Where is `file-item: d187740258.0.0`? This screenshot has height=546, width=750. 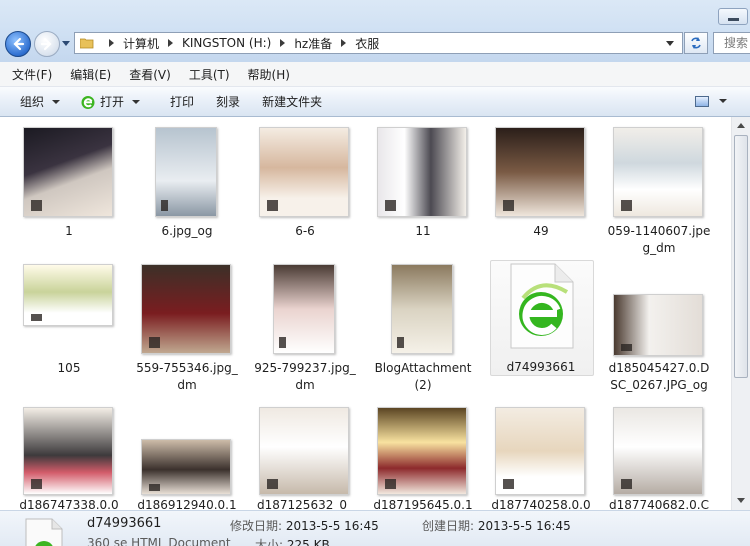
file-item: d187740258.0.0 is located at coordinates (541, 450).